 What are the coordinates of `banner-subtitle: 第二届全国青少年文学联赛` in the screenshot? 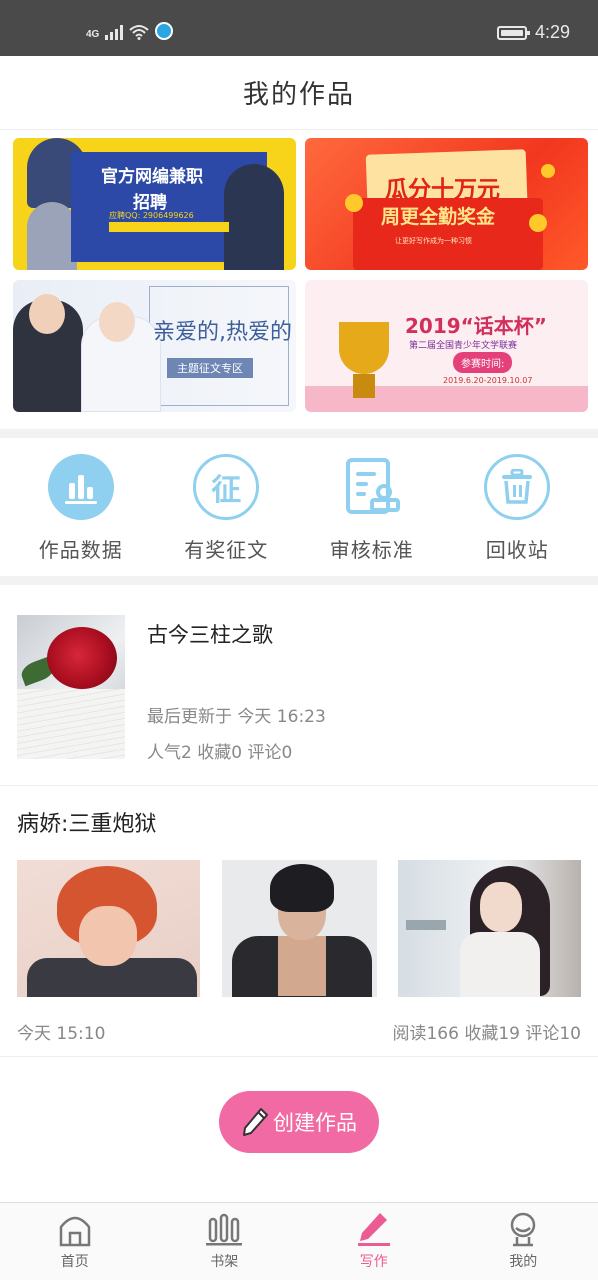 It's located at (463, 346).